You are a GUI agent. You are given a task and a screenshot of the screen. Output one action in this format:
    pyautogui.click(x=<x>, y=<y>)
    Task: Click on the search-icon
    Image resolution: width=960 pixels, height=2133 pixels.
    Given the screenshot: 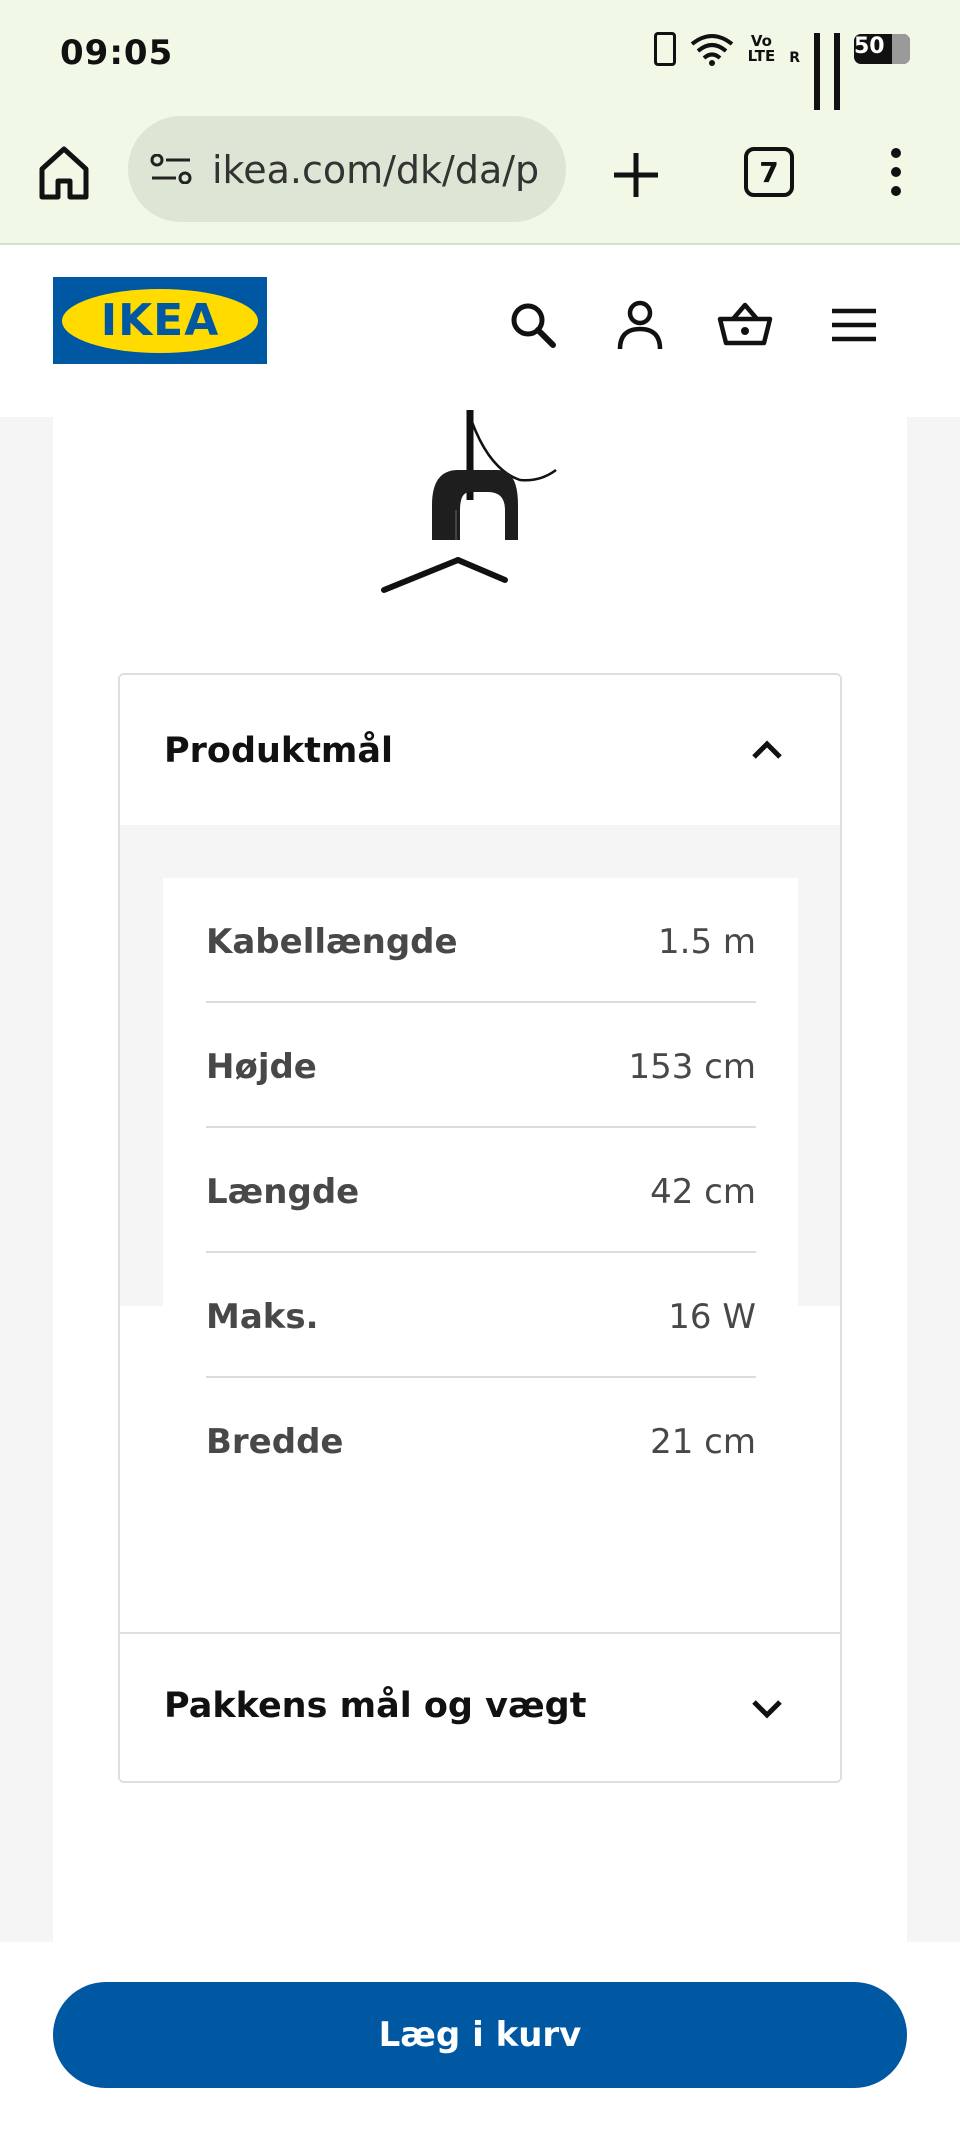 What is the action you would take?
    pyautogui.click(x=533, y=325)
    